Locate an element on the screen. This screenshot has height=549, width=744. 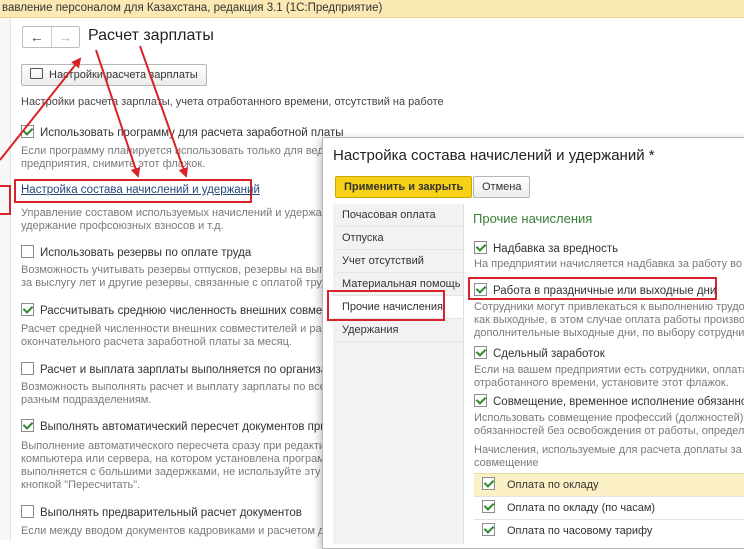
printer-icon is located at coordinates (36, 73).